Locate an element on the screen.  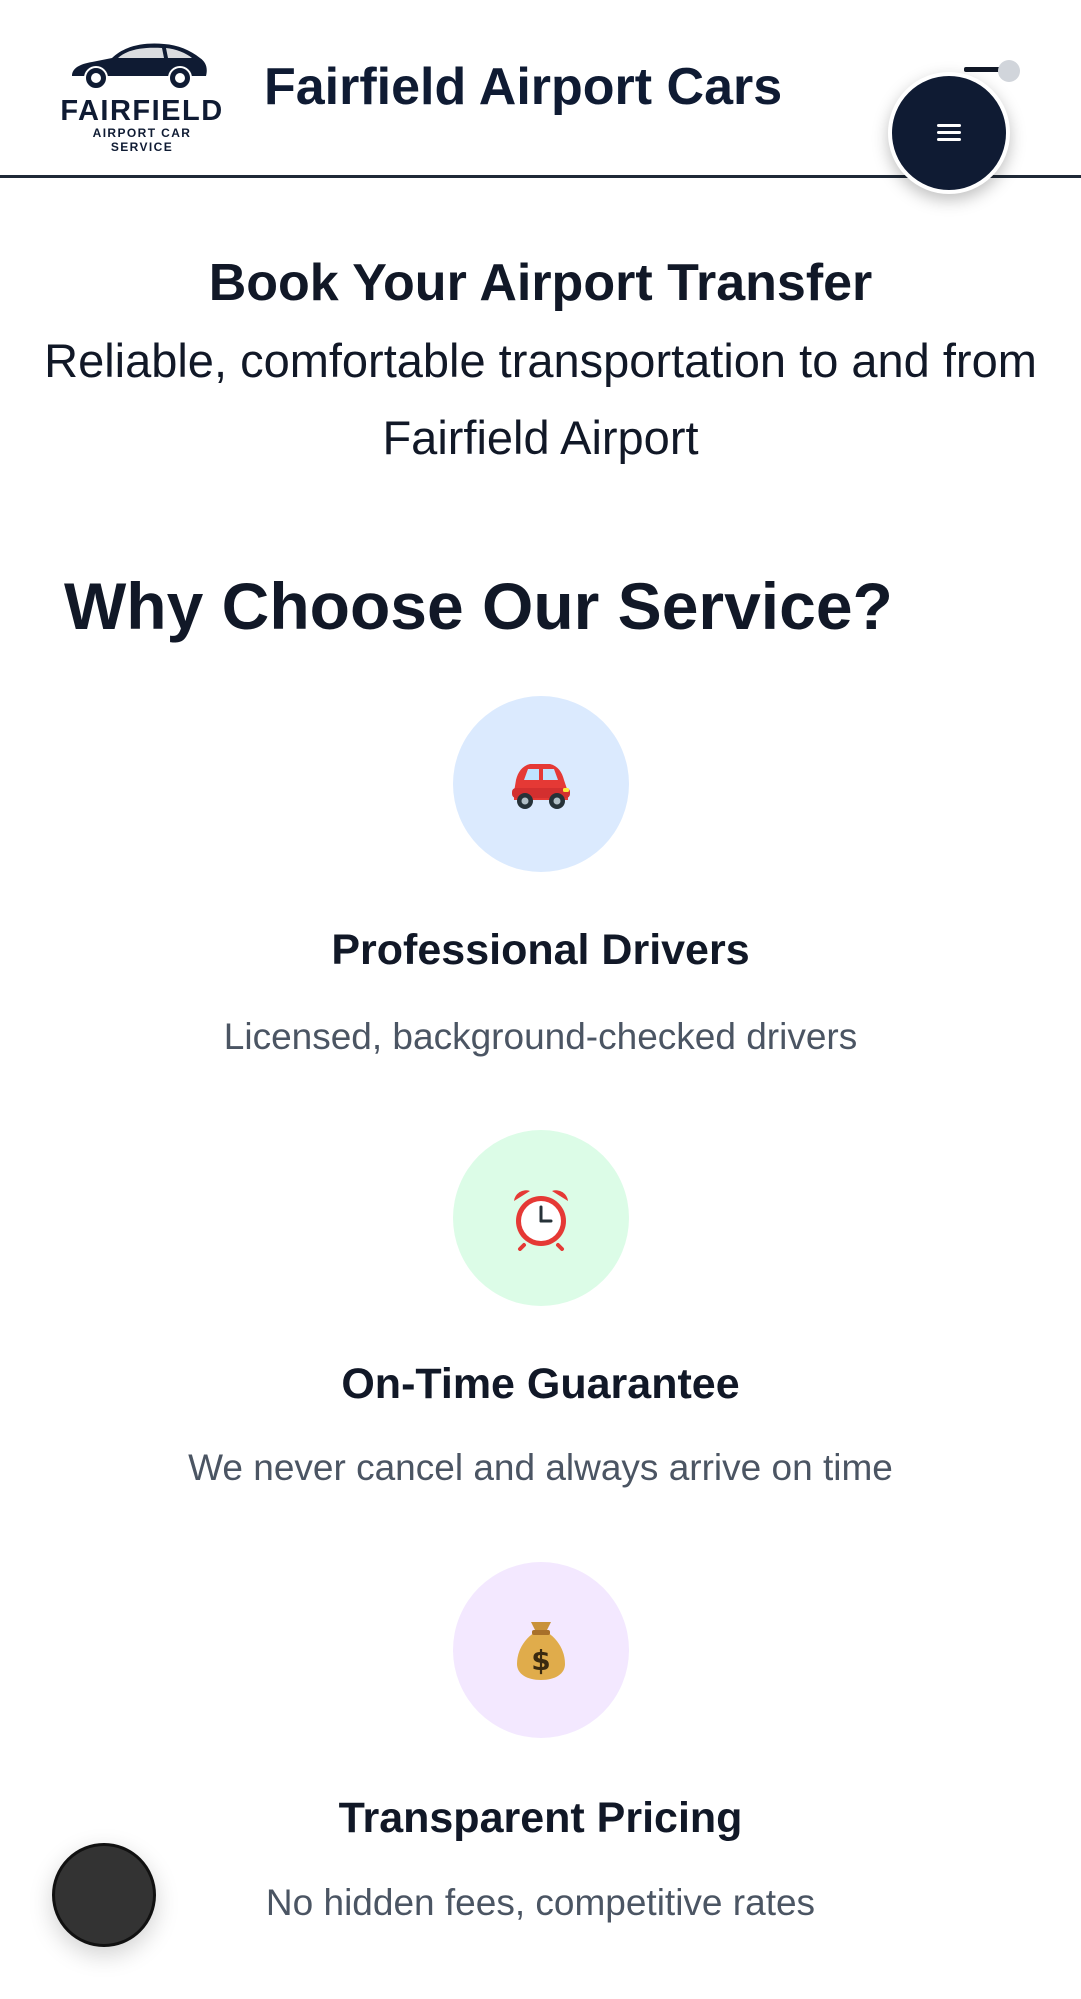
chat-button is located at coordinates (104, 1895).